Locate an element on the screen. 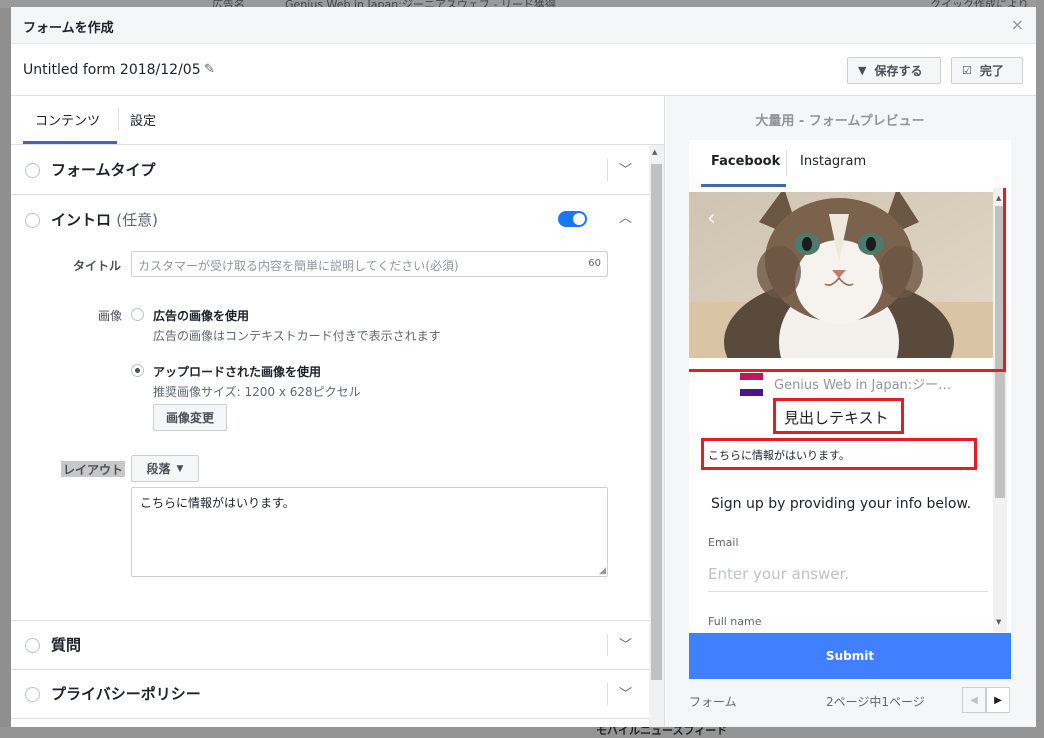 Image resolution: width=1044 pixels, height=738 pixels. tab-facebook: Facebook is located at coordinates (745, 161).